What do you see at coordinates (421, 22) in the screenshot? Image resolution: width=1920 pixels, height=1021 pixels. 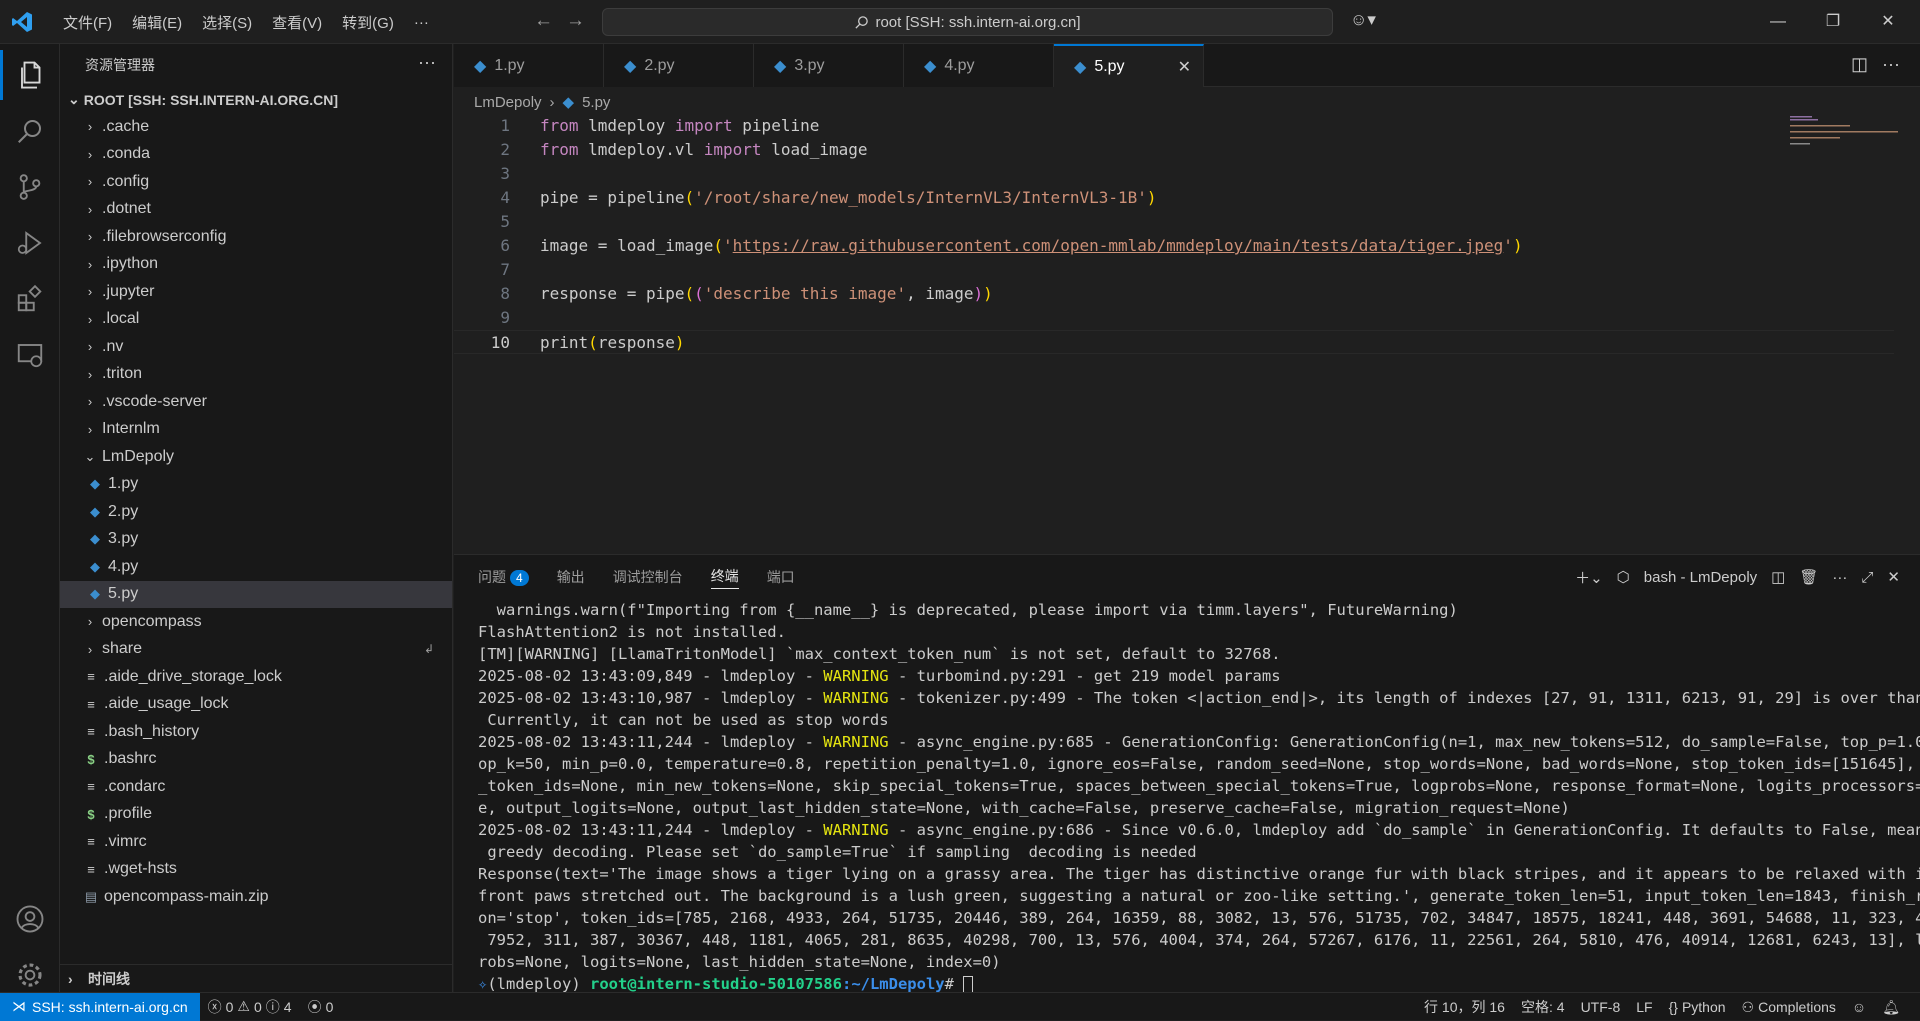 I see `menu-more: ···` at bounding box center [421, 22].